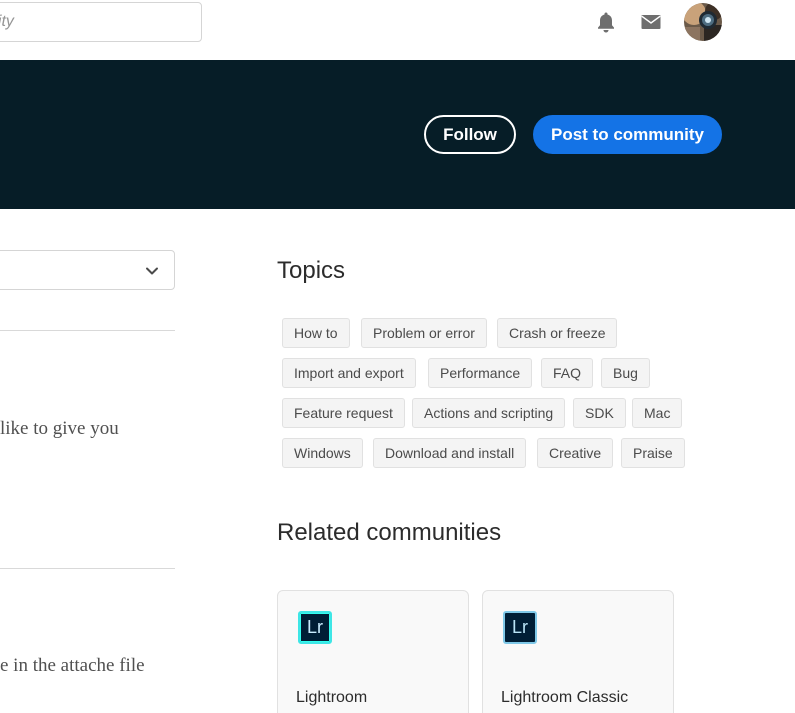 Image resolution: width=795 pixels, height=713 pixels. I want to click on community-name: Lightroom, so click(332, 697).